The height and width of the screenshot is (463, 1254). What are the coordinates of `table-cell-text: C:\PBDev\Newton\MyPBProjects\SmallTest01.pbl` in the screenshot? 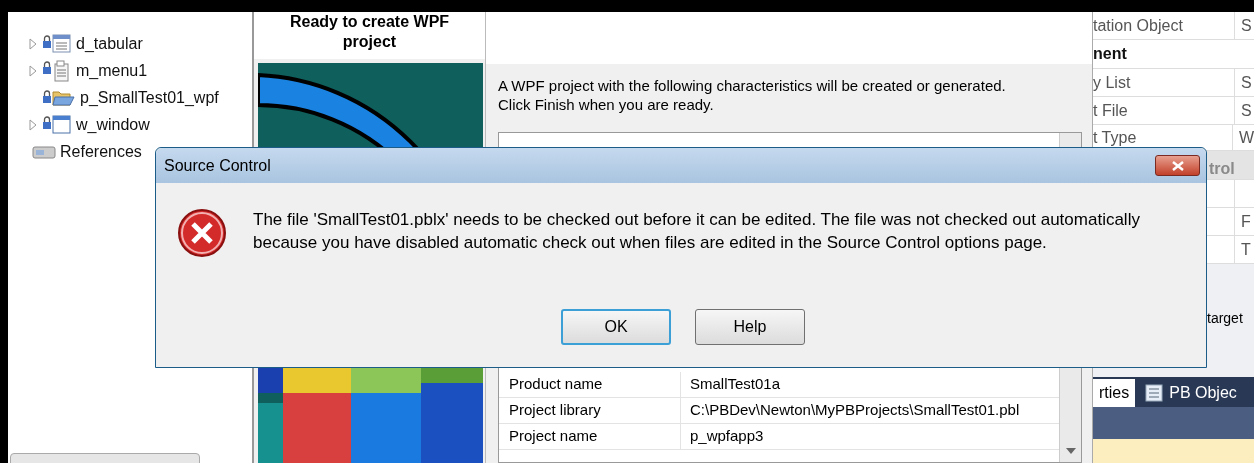 It's located at (854, 410).